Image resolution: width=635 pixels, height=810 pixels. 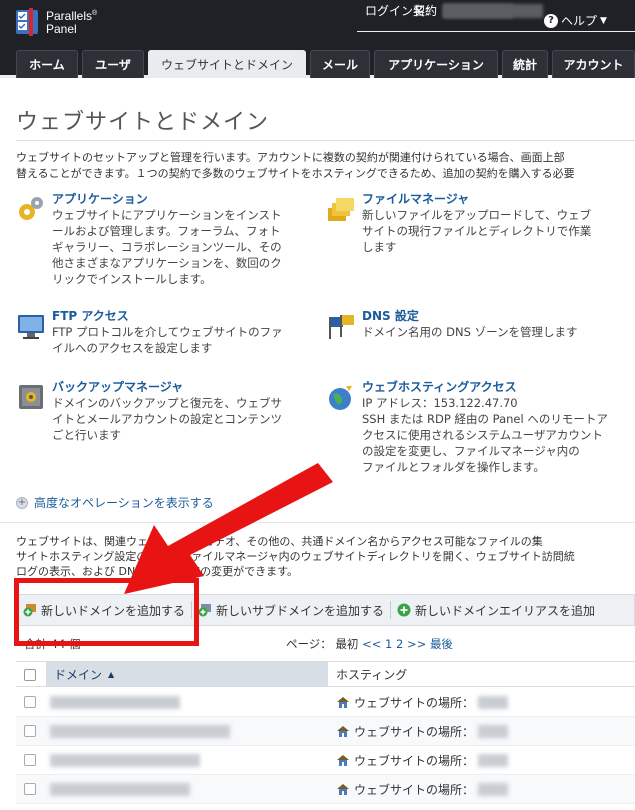 What do you see at coordinates (579, 21) in the screenshot?
I see `help-label: ヘルプ` at bounding box center [579, 21].